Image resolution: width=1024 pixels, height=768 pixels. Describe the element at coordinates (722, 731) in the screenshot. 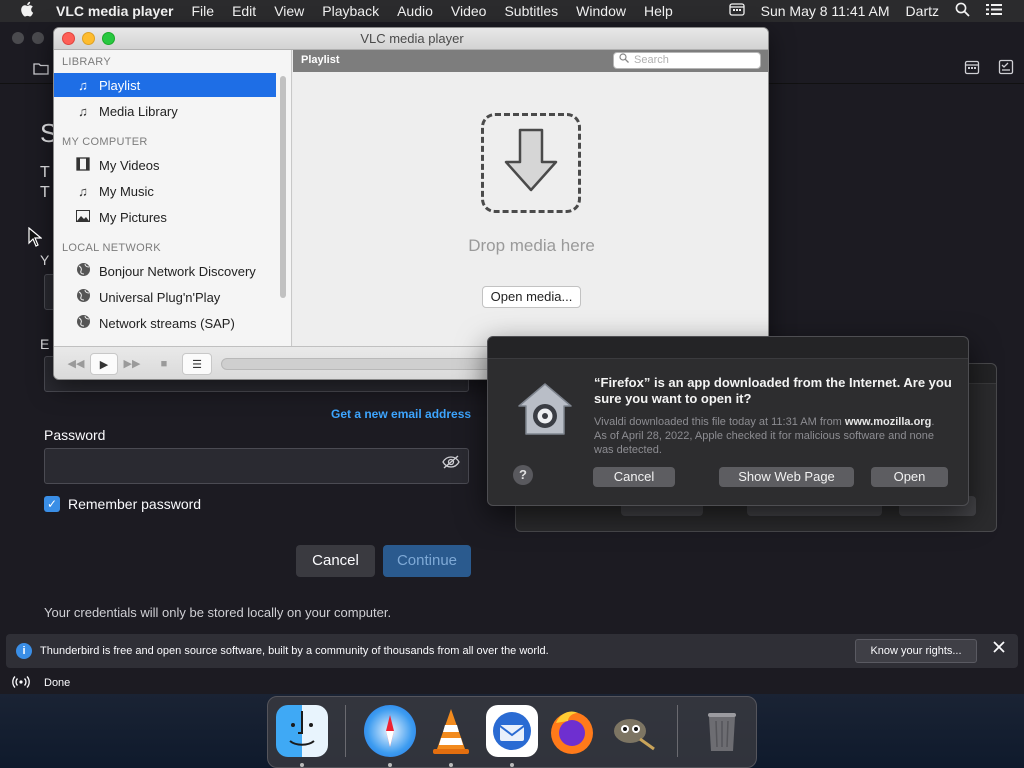

I see `trash-icon` at that location.